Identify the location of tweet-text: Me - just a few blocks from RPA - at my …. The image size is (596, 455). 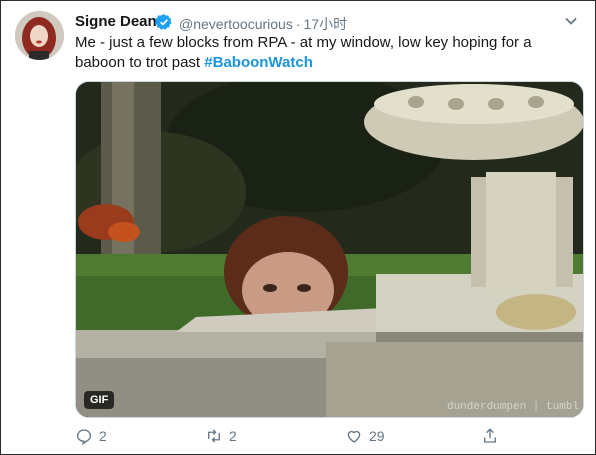
(320, 53).